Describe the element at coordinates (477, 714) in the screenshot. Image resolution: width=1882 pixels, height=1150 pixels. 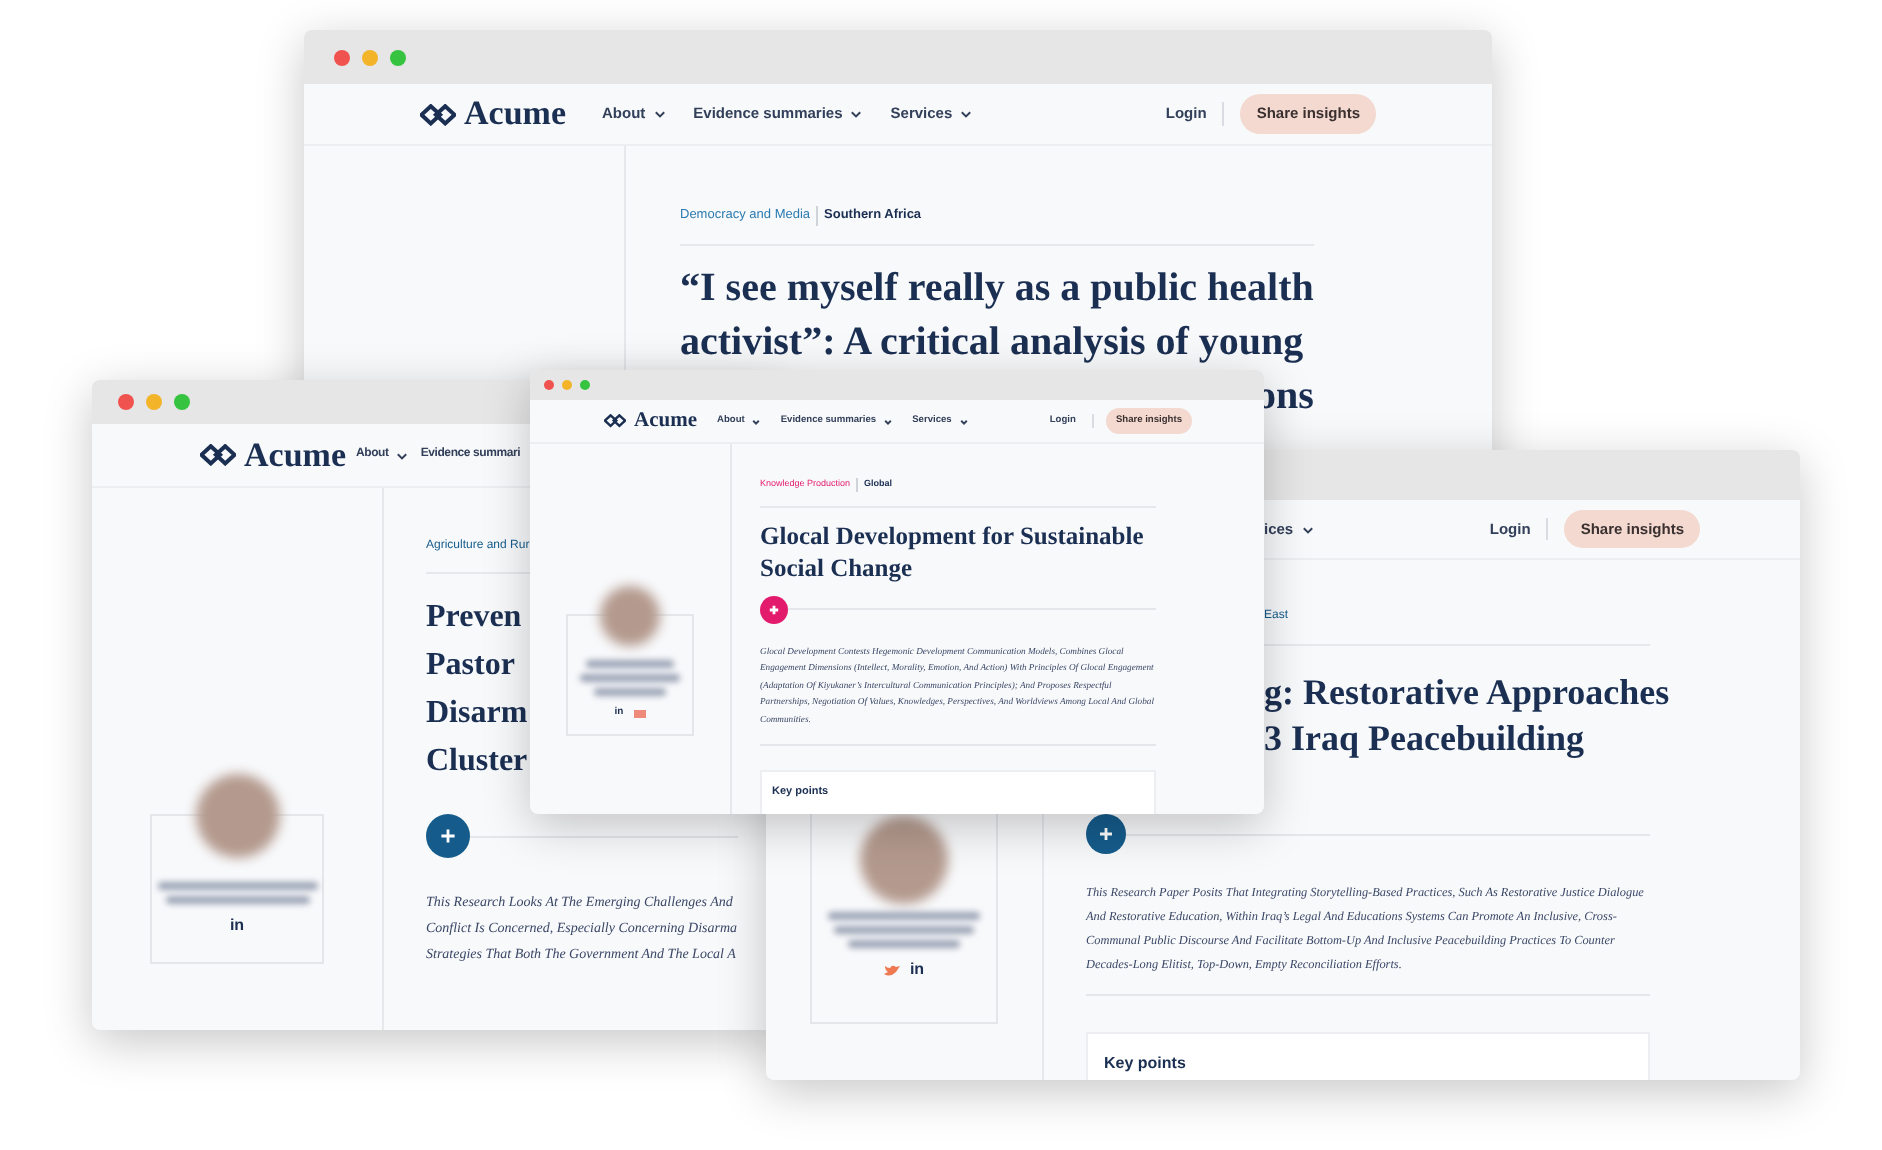
I see `article-title: Disarm` at that location.